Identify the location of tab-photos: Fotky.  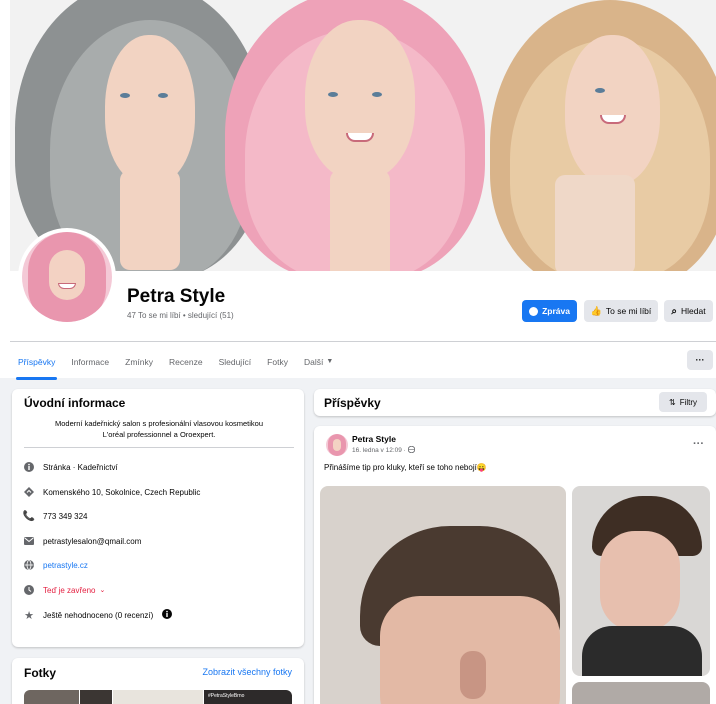
(277, 362).